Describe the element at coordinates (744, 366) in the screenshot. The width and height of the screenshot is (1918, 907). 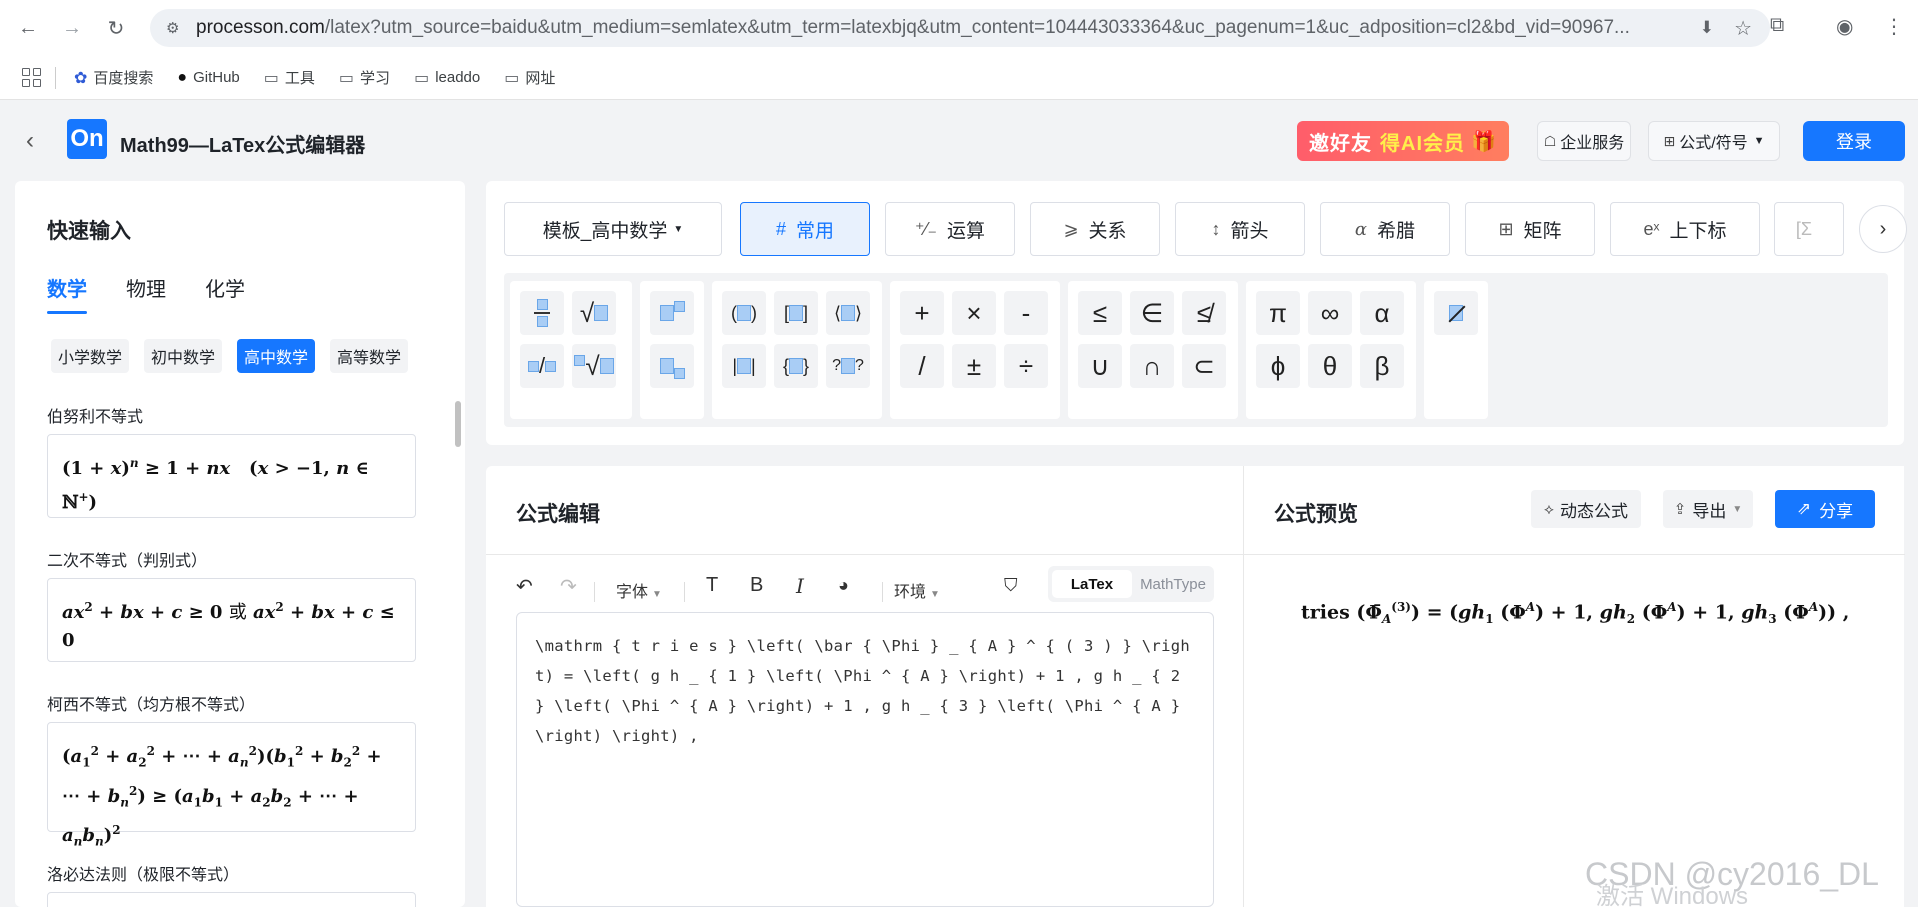
I see `abs-bracket-icon: | |` at that location.